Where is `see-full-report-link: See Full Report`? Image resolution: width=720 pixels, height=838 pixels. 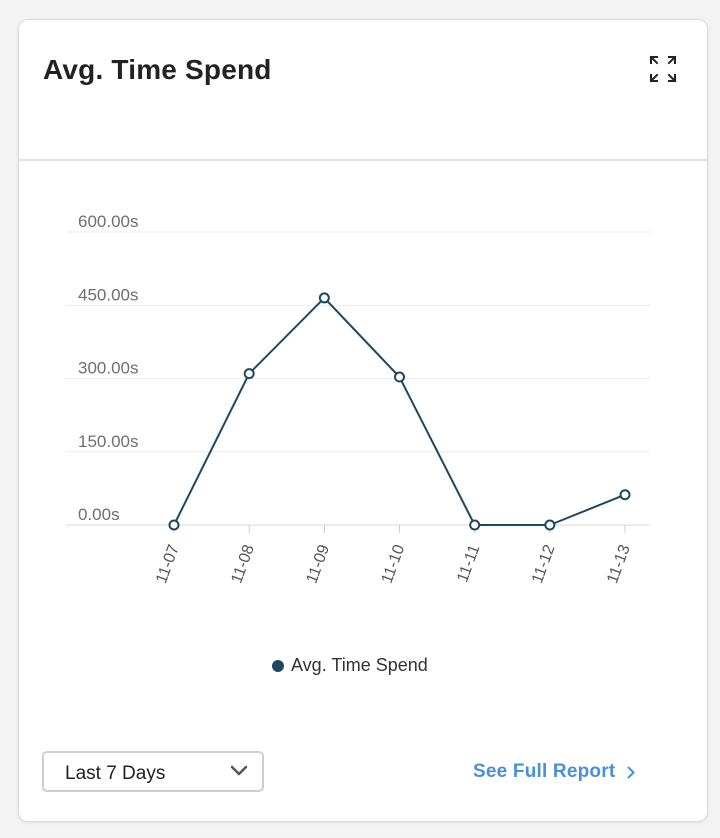
see-full-report-link: See Full Report is located at coordinates (554, 772).